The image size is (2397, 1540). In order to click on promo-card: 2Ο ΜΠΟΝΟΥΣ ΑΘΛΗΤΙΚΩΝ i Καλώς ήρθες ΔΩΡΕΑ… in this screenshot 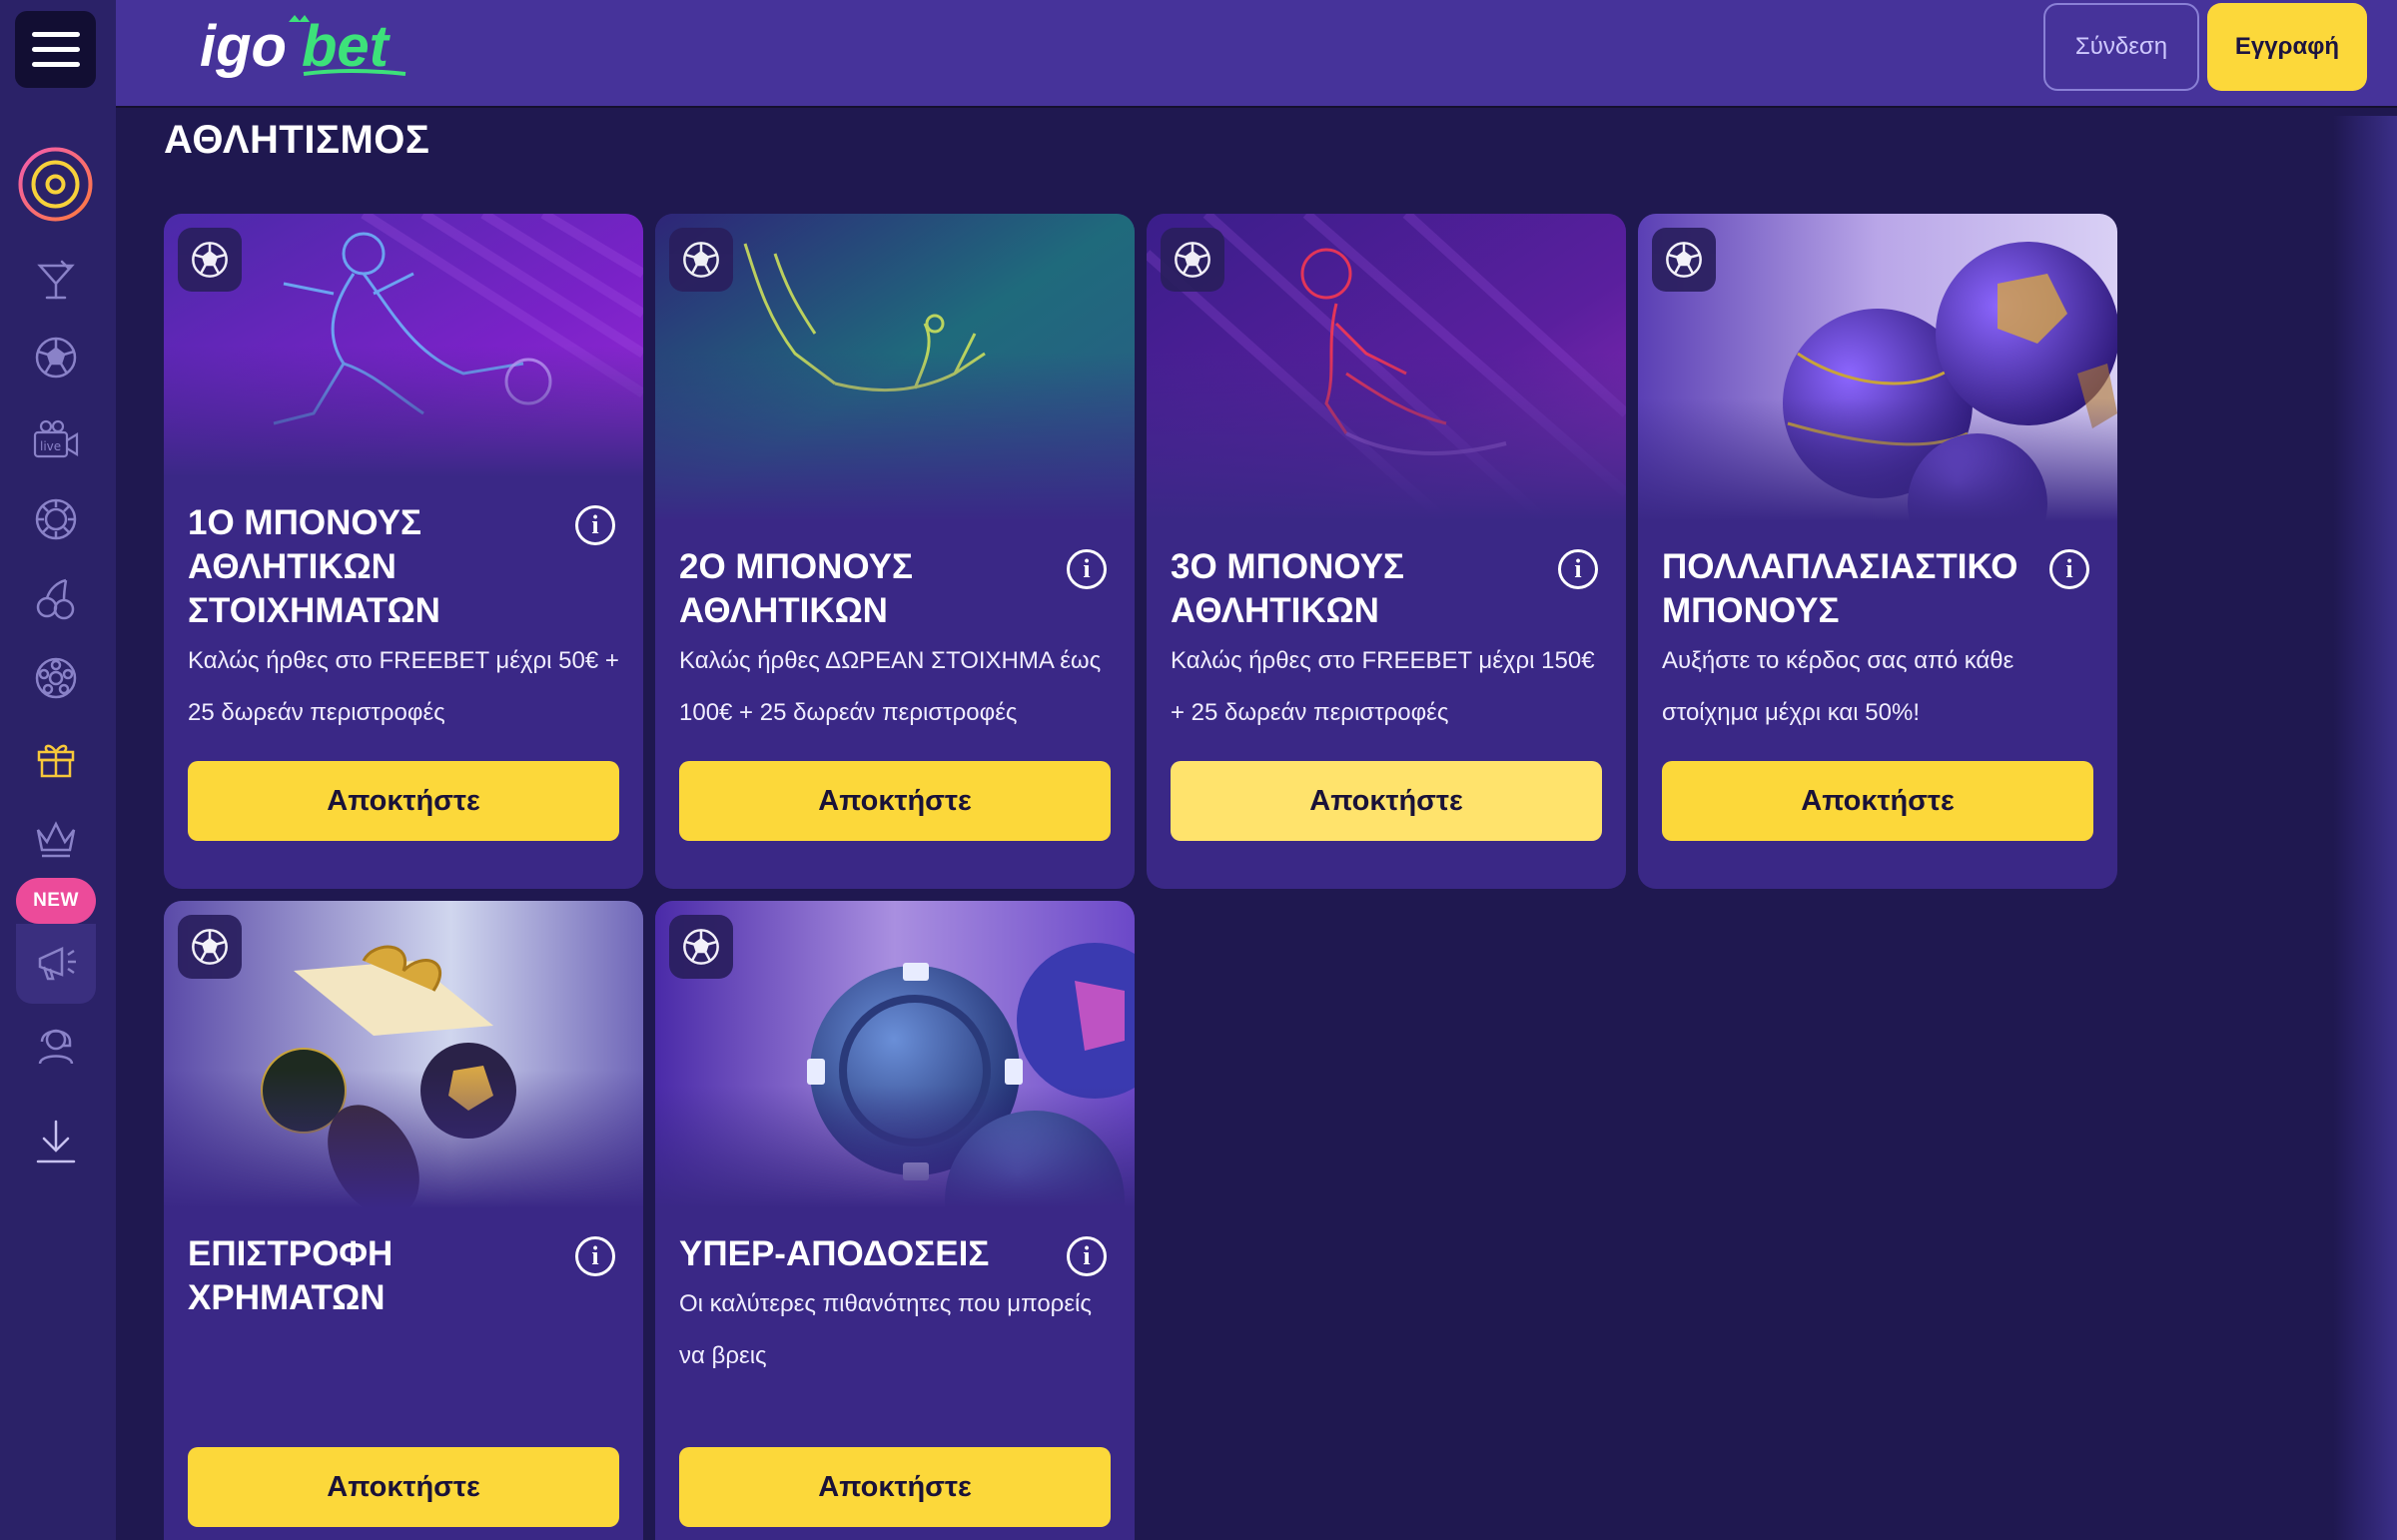, I will do `click(895, 551)`.